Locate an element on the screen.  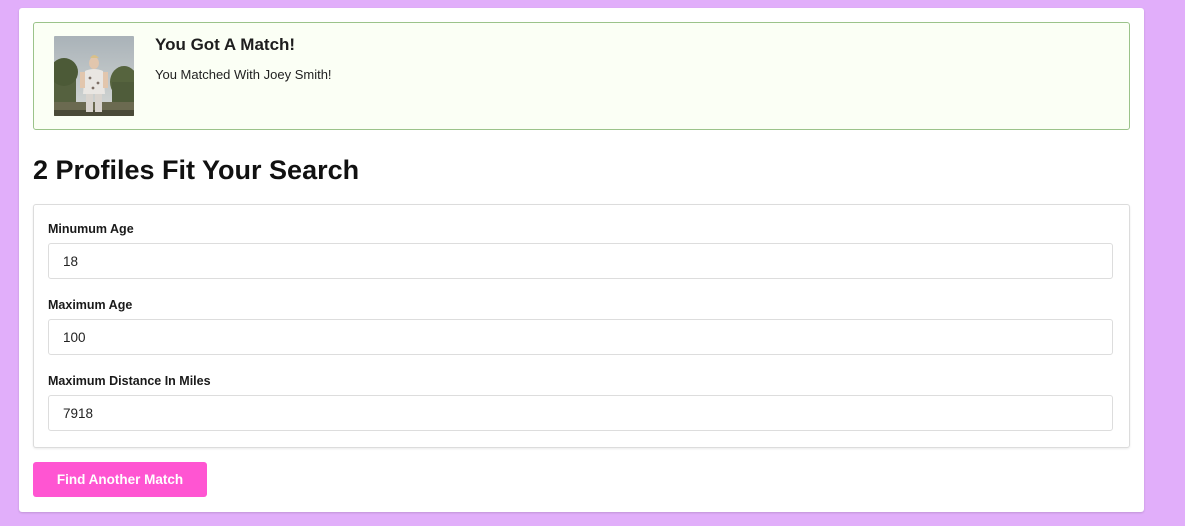
match-message: You Matched With Joey Smith! is located at coordinates (243, 74).